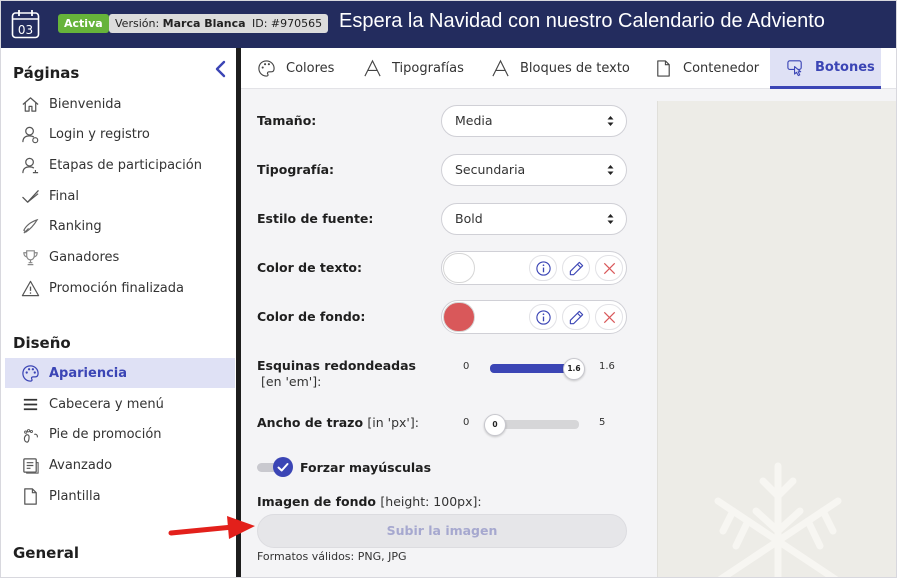 This screenshot has width=897, height=578. Describe the element at coordinates (287, 120) in the screenshot. I see `size-label: Tamaño:` at that location.